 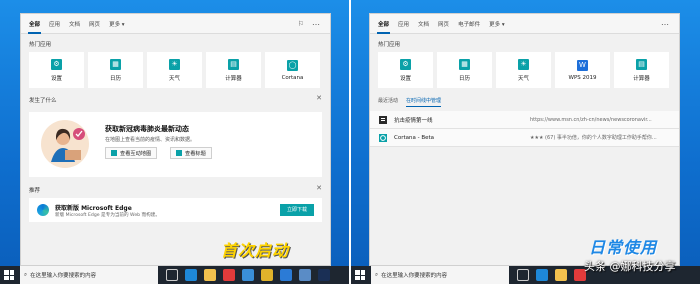 I want to click on word-icon, so click(x=286, y=275).